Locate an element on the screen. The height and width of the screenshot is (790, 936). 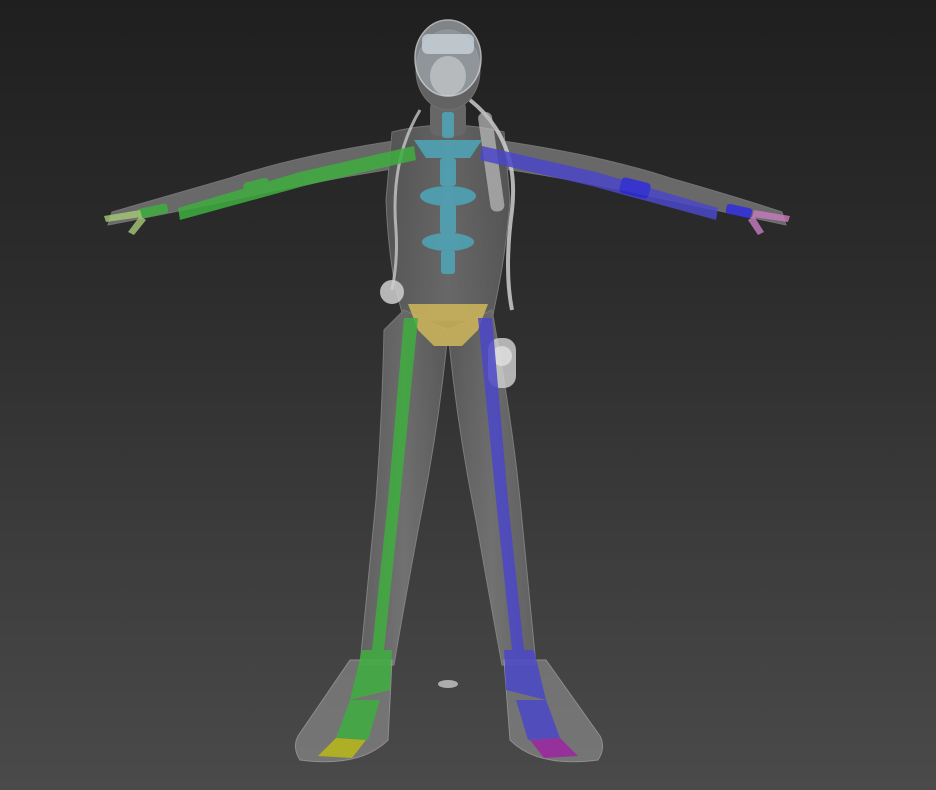
pressure-gauge is located at coordinates (392, 292).